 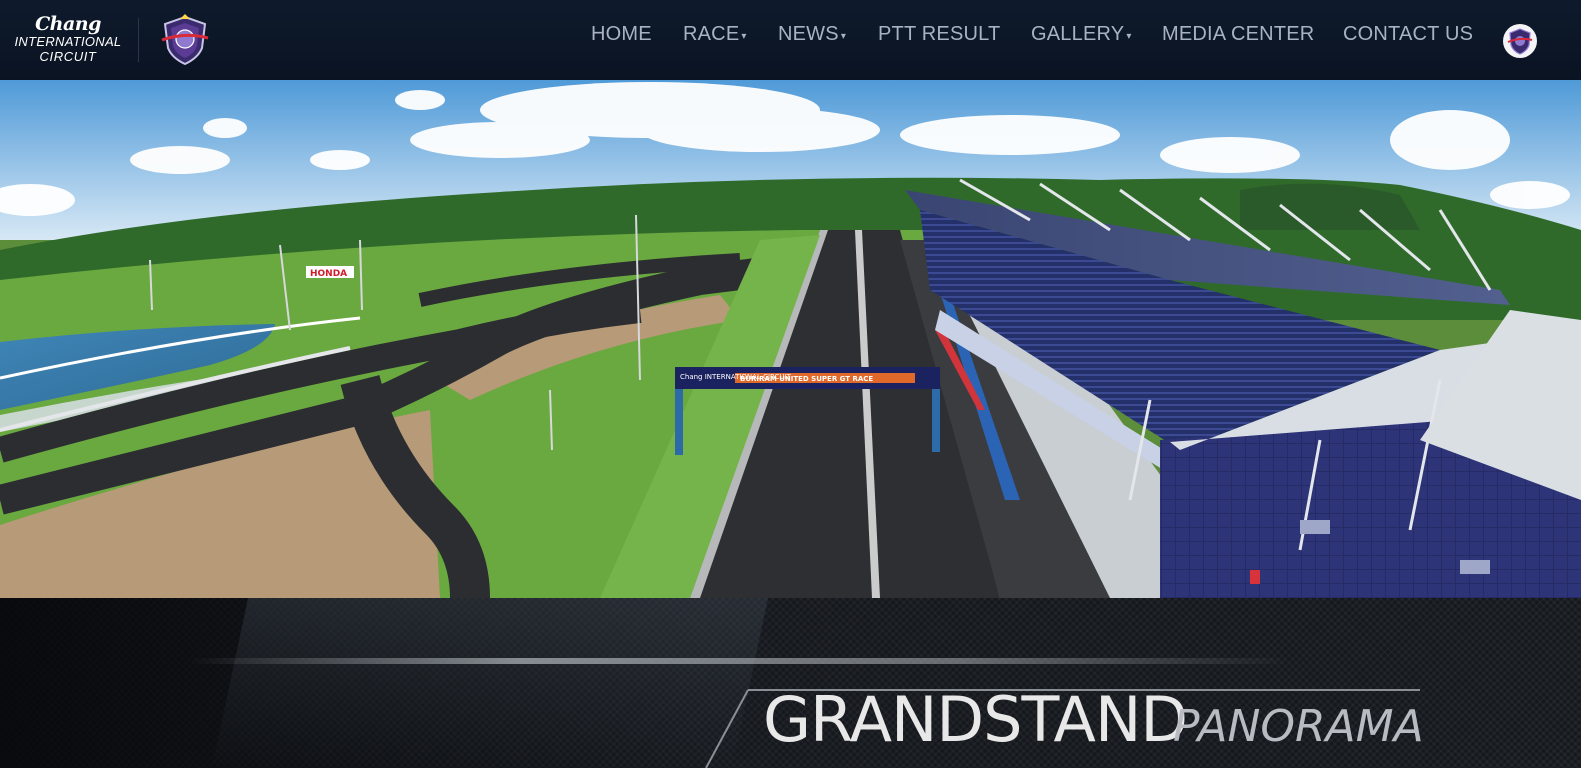 What do you see at coordinates (808, 34) in the screenshot?
I see `nav-news-label: NEWS` at bounding box center [808, 34].